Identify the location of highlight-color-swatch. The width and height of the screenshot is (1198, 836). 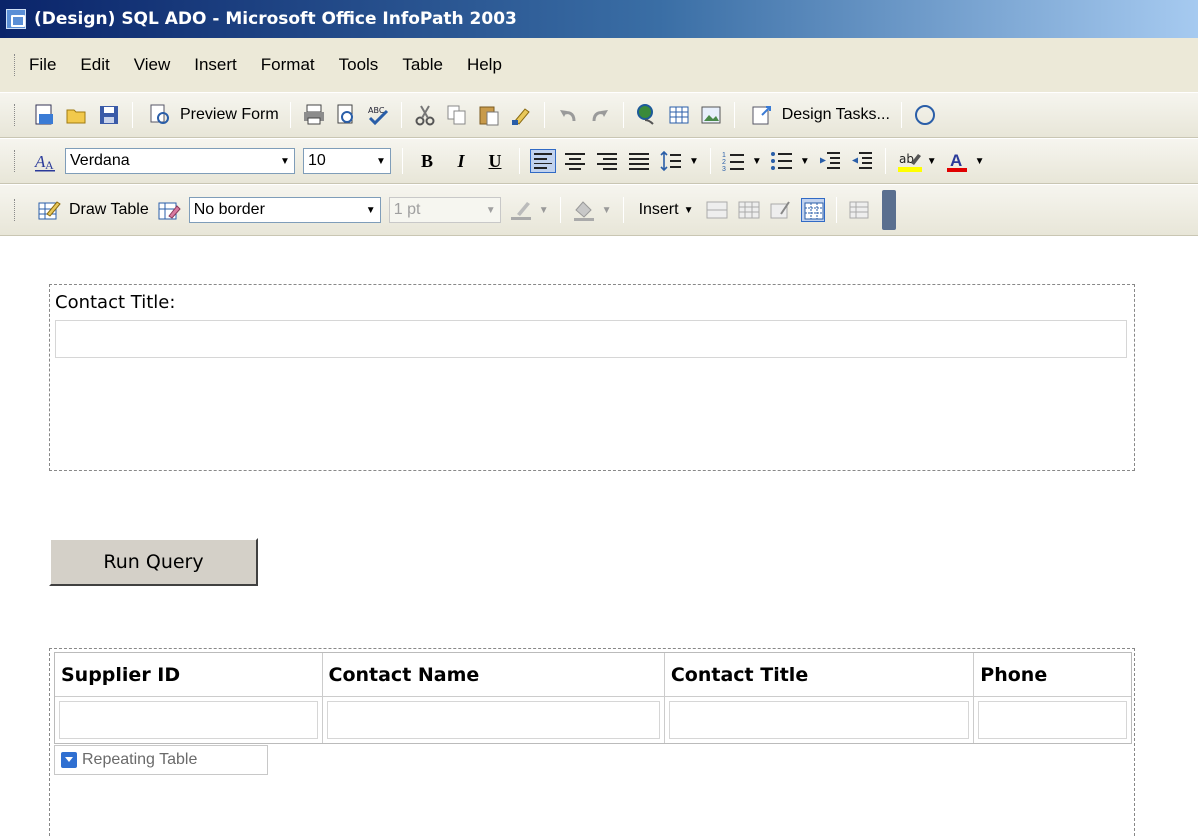
(909, 169).